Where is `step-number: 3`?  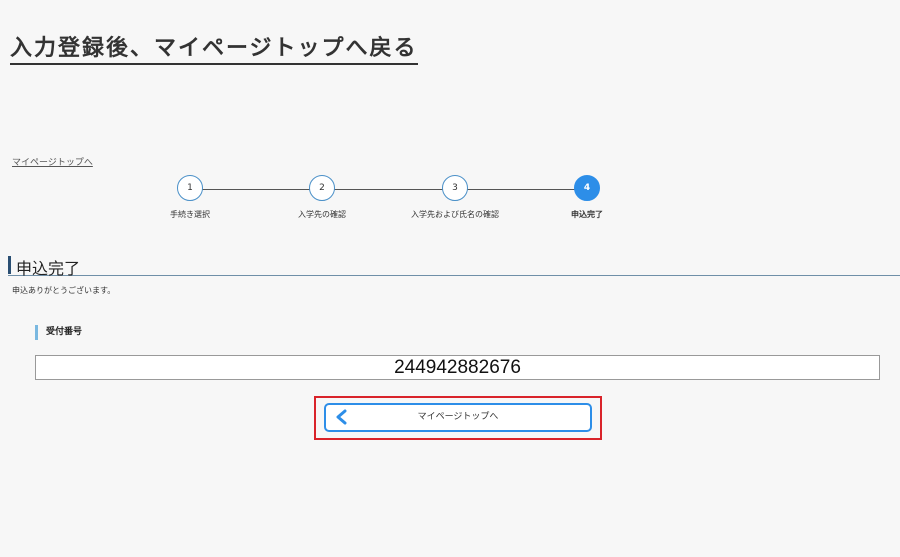
step-number: 3 is located at coordinates (455, 188).